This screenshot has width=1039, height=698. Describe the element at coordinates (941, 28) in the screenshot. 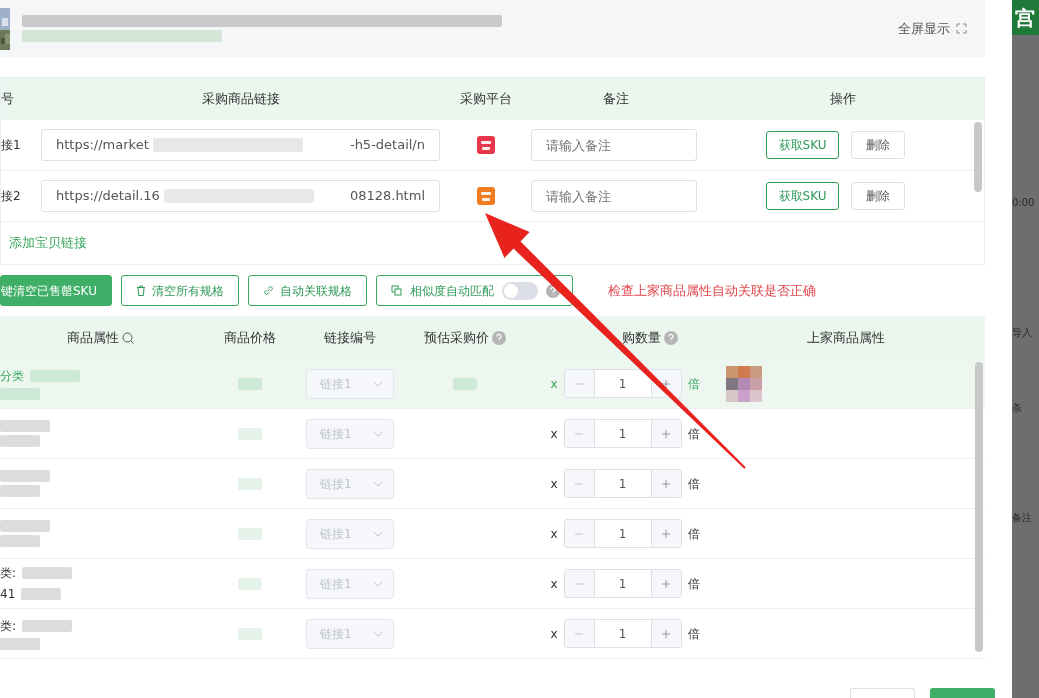

I see `fullscreen-button: 全屏显示` at that location.